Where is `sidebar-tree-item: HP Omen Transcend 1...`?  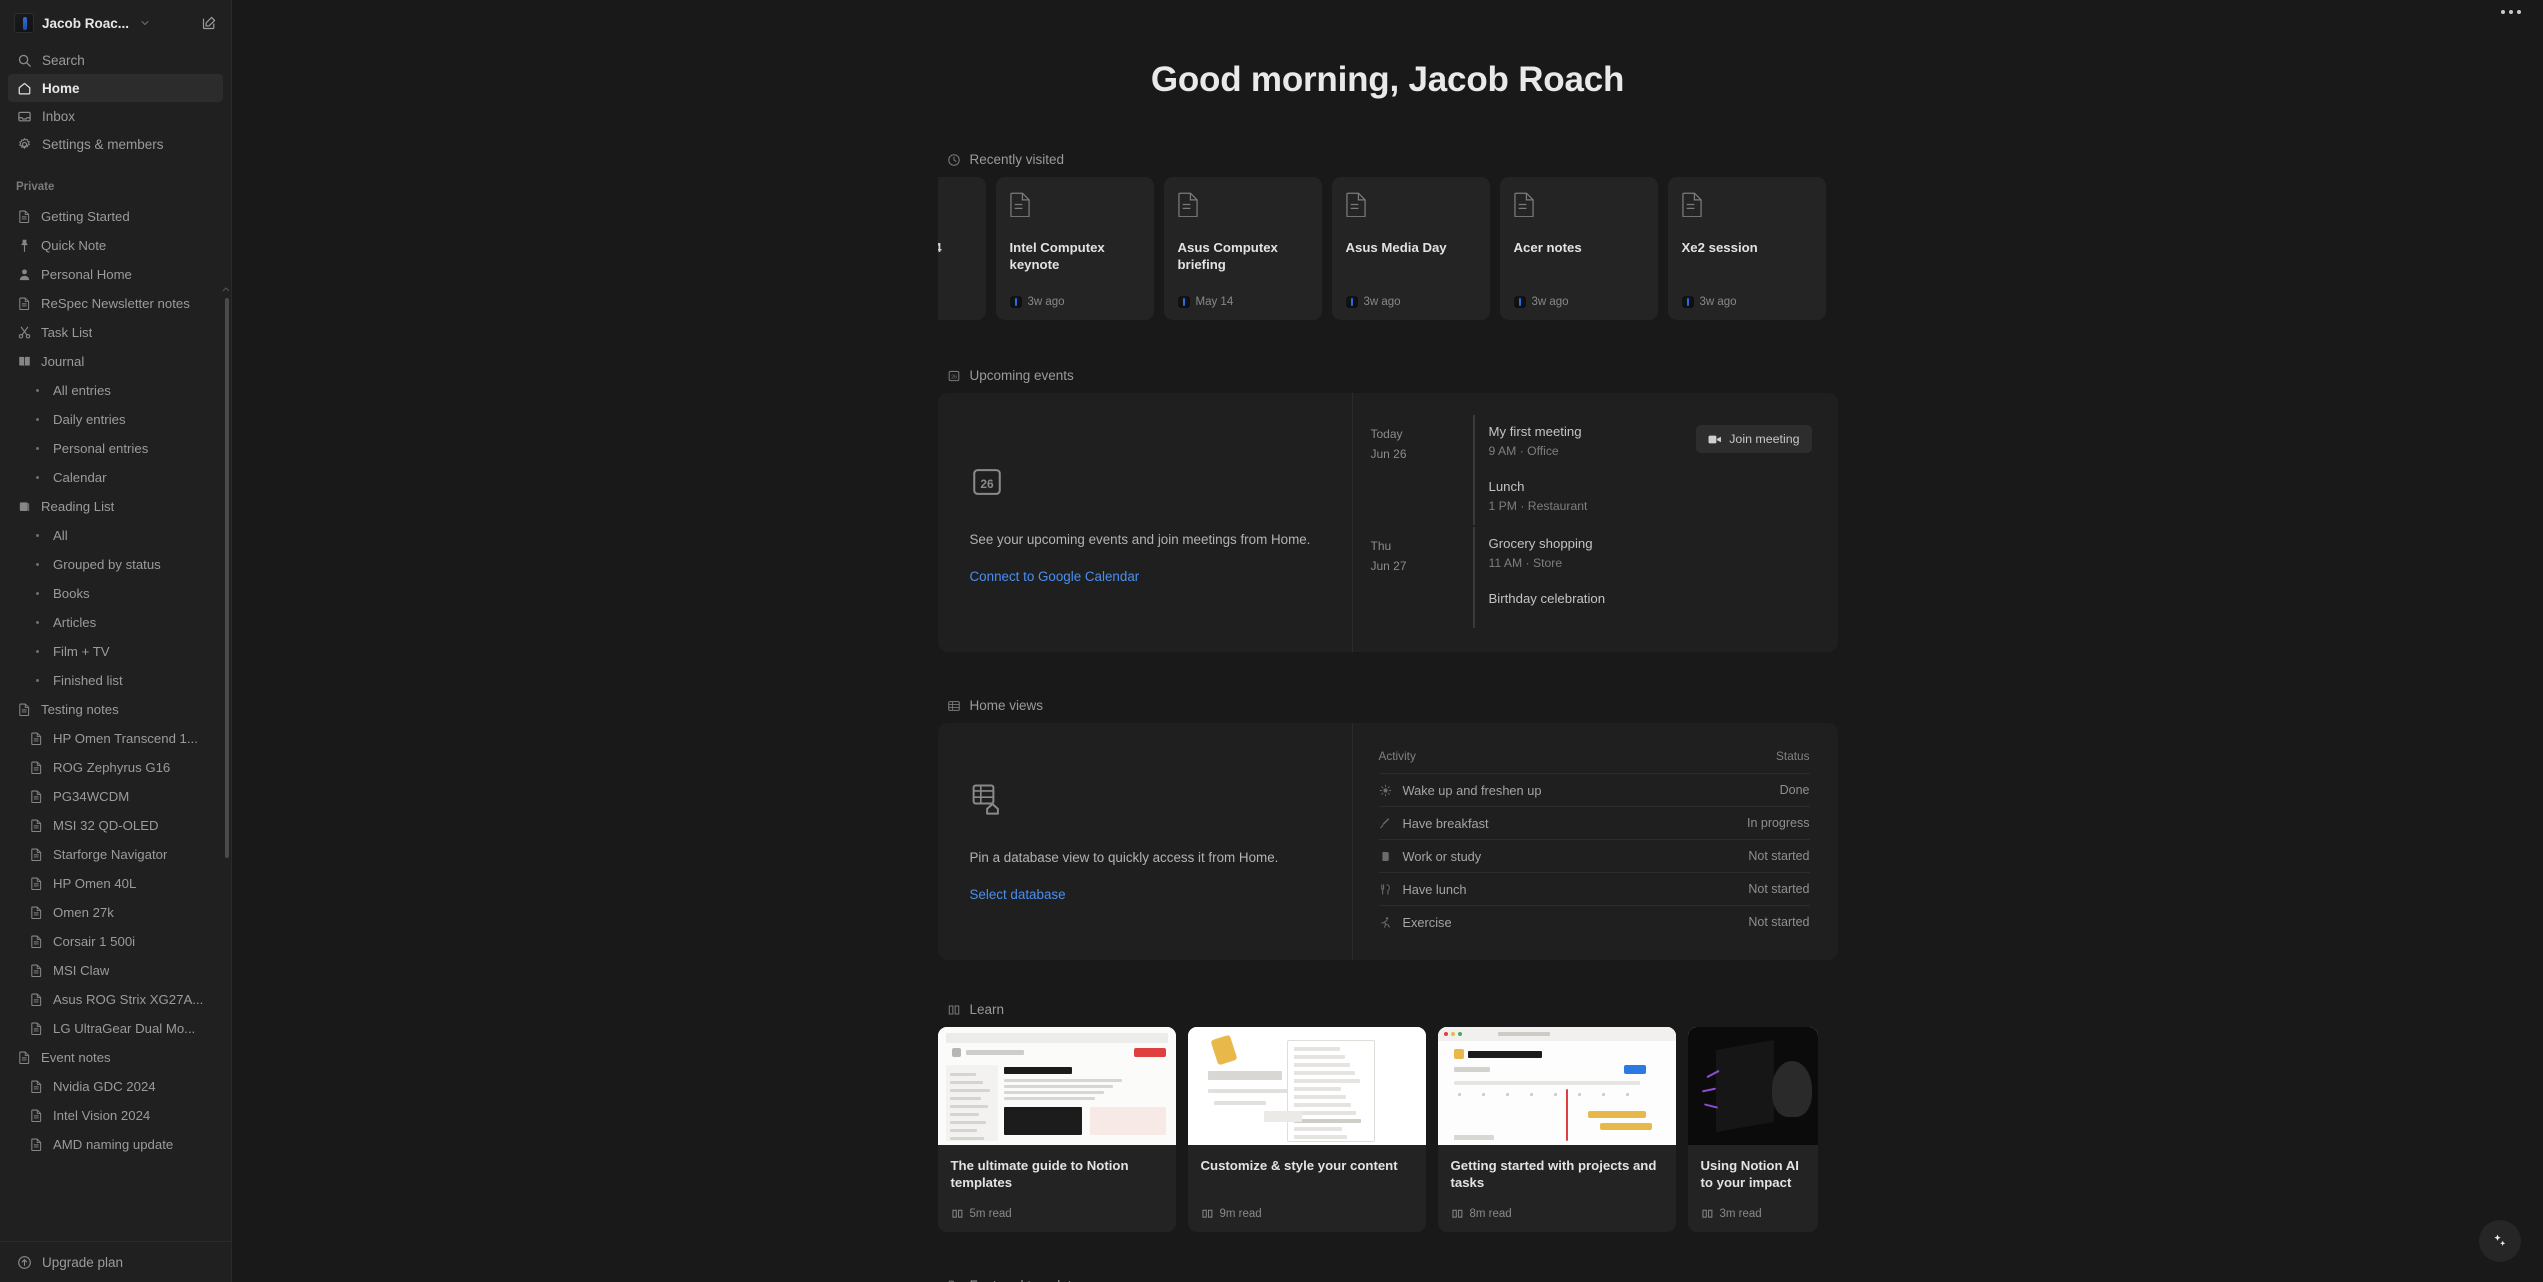 sidebar-tree-item: HP Omen Transcend 1... is located at coordinates (115, 738).